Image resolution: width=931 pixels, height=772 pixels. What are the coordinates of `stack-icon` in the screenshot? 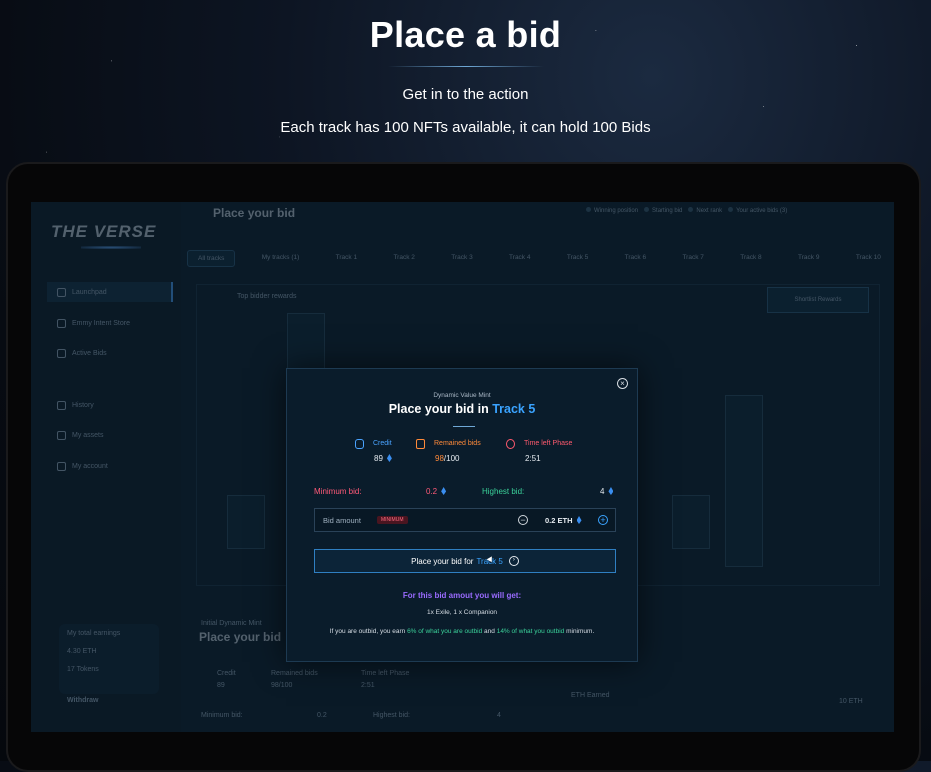 It's located at (420, 444).